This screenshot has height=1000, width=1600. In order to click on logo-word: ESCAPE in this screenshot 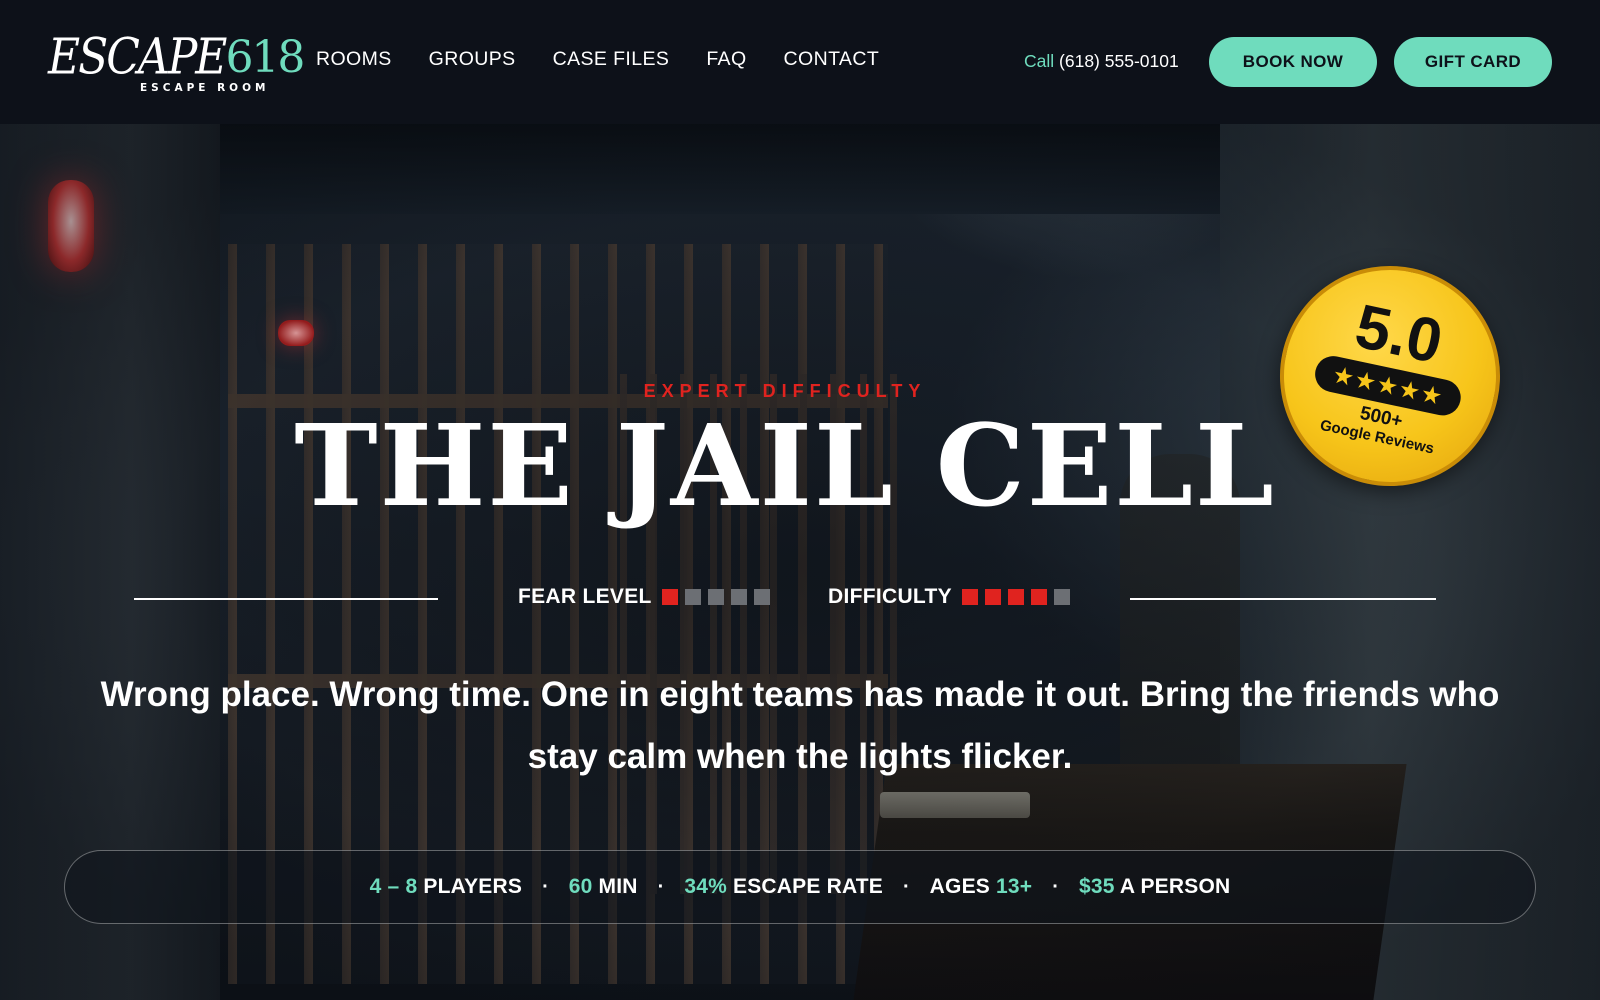, I will do `click(137, 57)`.